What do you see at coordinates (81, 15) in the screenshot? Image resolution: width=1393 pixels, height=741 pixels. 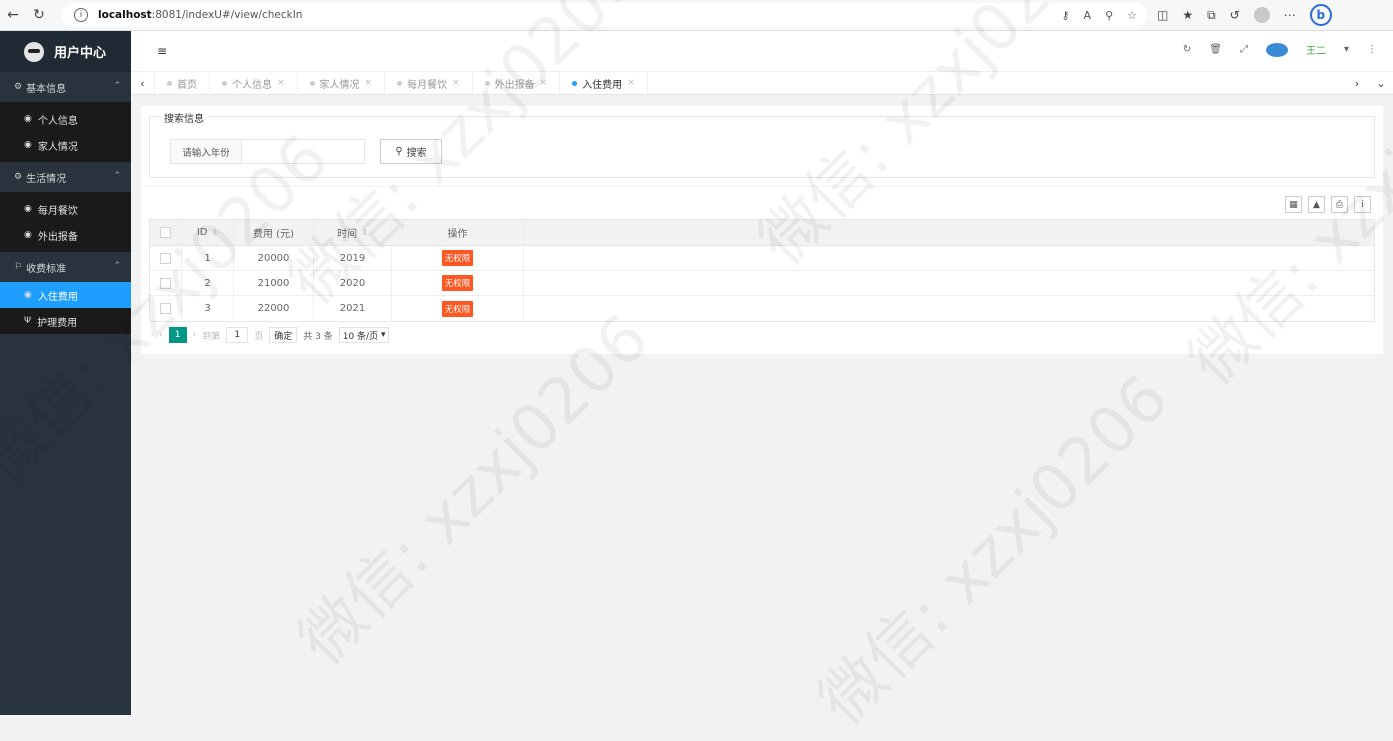 I see `site-info-icon: i` at bounding box center [81, 15].